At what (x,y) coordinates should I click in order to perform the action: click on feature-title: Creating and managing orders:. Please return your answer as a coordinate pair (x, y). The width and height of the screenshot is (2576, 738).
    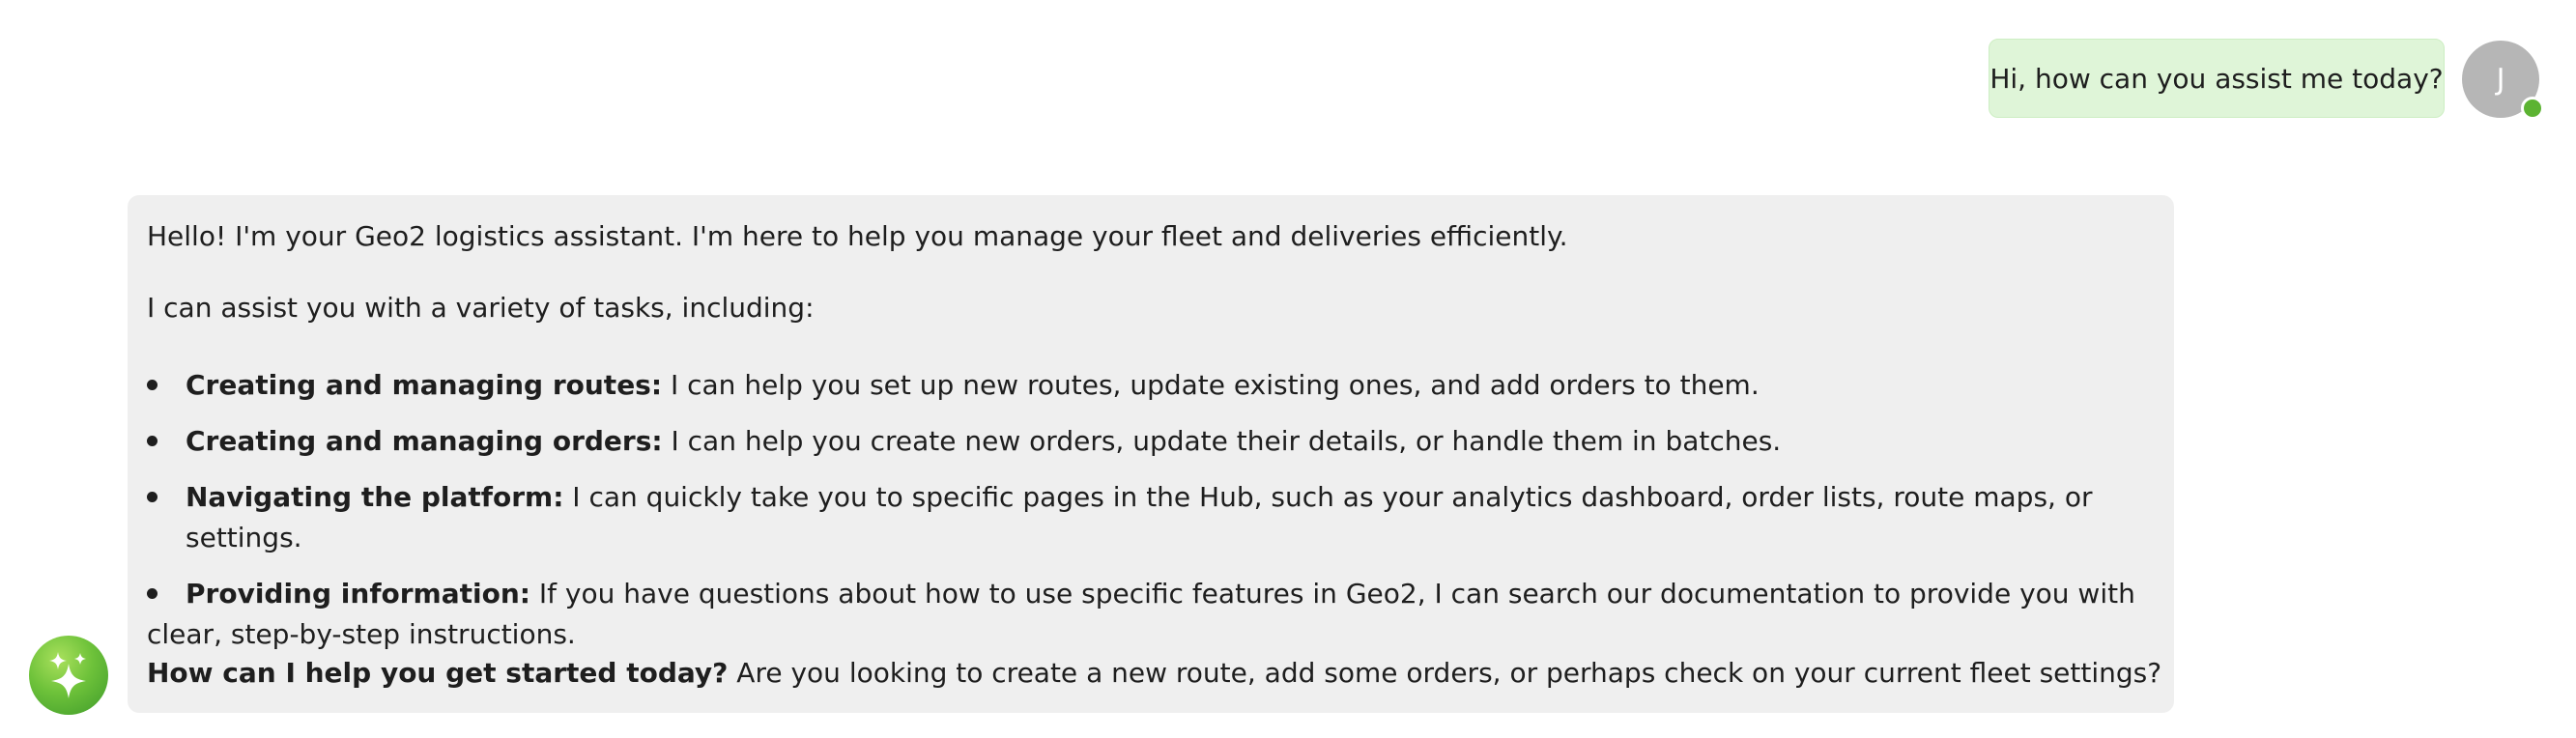
    Looking at the image, I should click on (425, 441).